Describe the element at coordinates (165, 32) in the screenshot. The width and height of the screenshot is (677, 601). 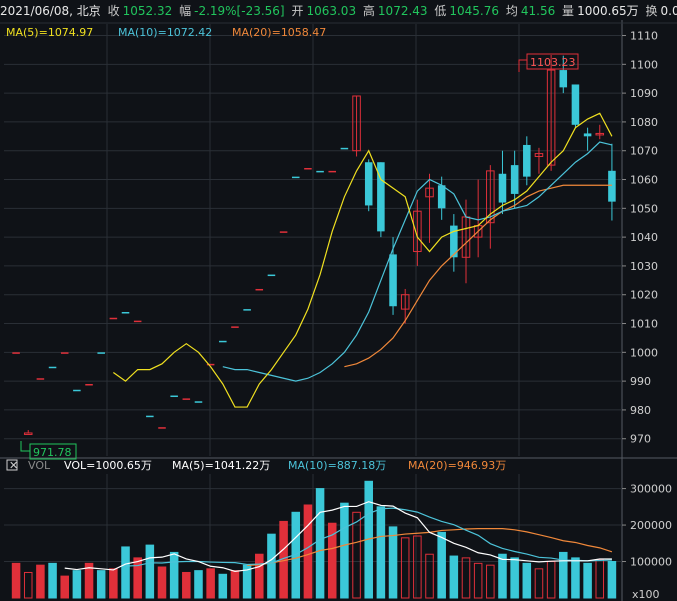
I see `legend-ma10: MA(10)=1072.42` at that location.